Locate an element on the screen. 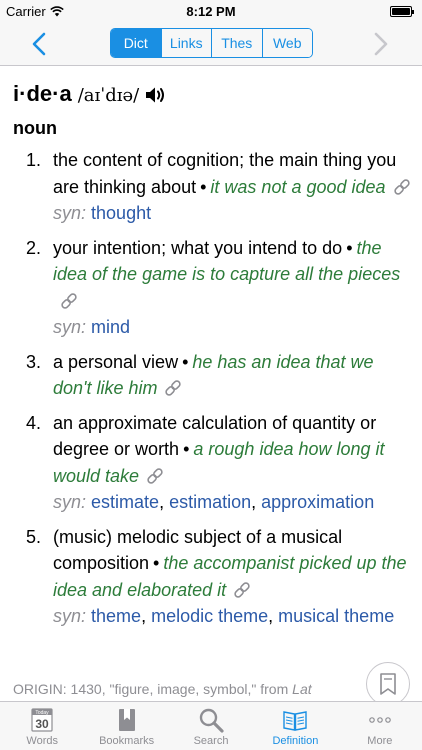  open-book-icon is located at coordinates (295, 721).